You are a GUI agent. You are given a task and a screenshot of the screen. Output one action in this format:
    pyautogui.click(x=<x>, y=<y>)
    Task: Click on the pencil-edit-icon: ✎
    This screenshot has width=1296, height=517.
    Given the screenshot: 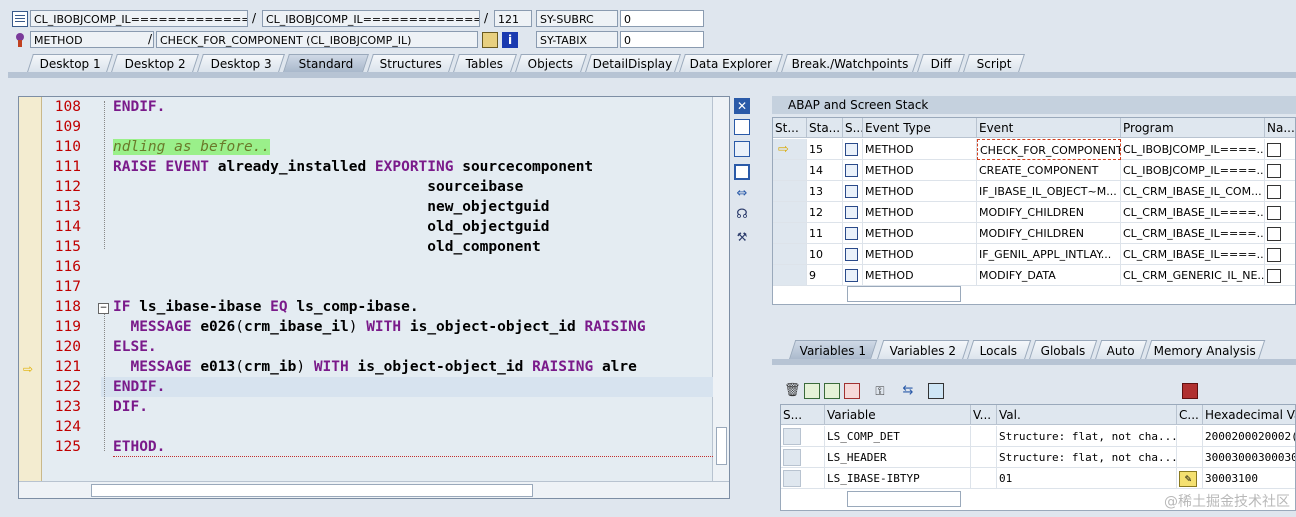 What is the action you would take?
    pyautogui.click(x=1188, y=479)
    